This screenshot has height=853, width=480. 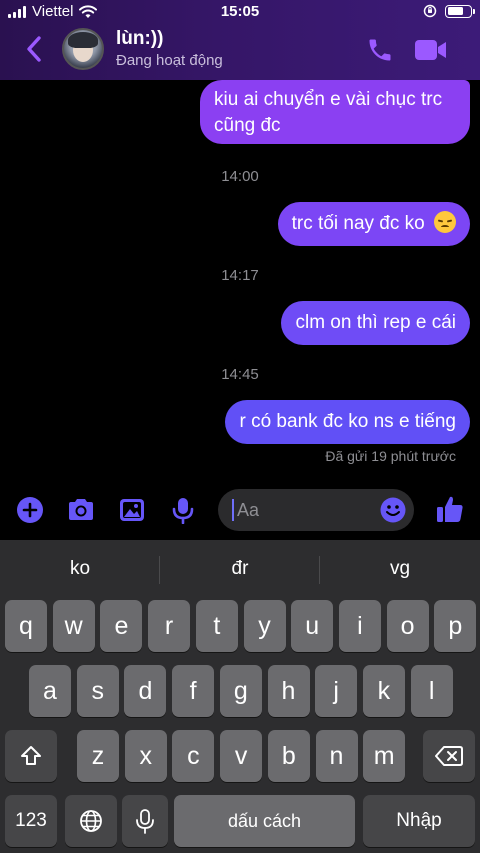 I want to click on suggestion-item: đr, so click(x=240, y=569).